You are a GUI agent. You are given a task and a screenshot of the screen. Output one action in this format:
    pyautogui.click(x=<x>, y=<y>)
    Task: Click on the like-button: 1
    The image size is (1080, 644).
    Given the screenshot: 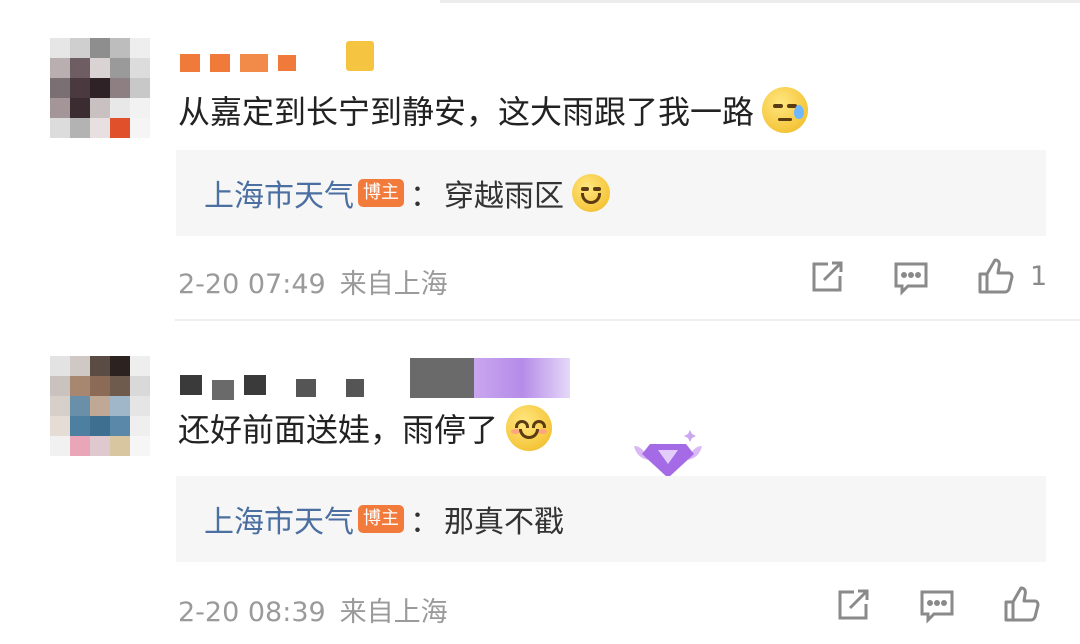 What is the action you would take?
    pyautogui.click(x=1011, y=276)
    